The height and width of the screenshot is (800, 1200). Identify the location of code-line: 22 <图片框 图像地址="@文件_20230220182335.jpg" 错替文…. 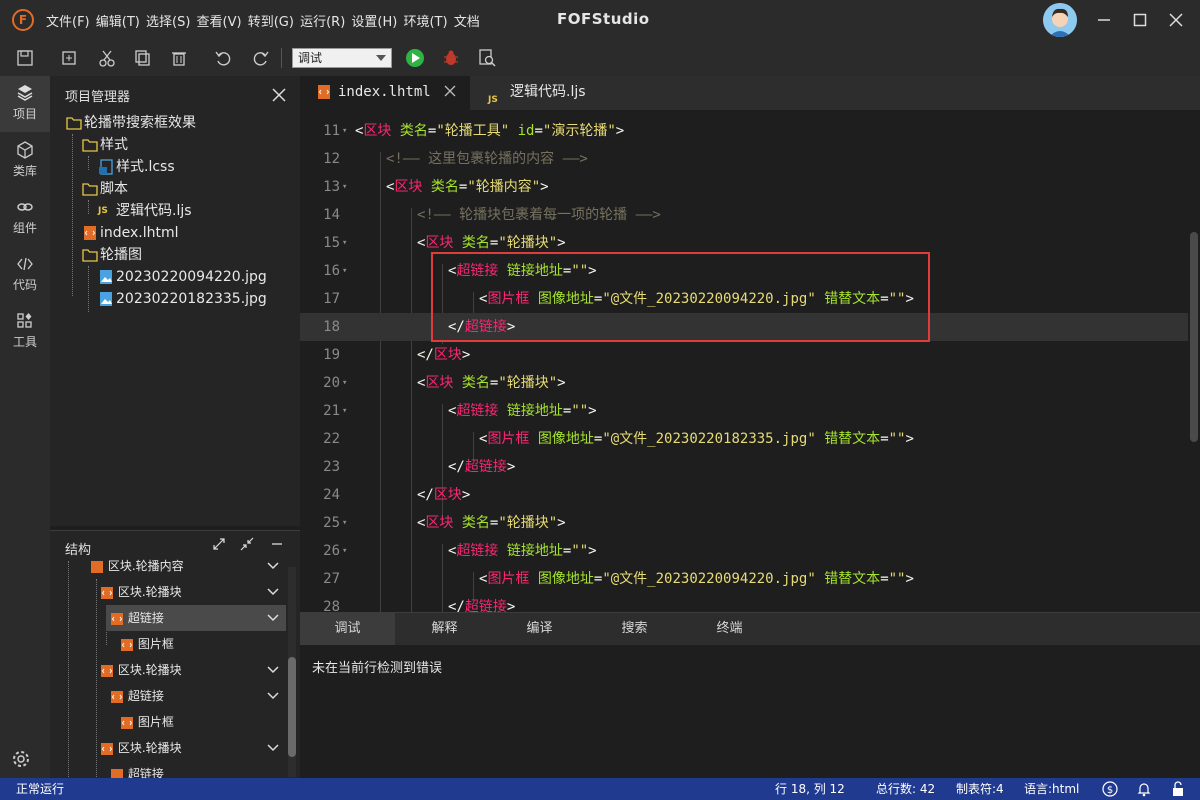
(750, 439).